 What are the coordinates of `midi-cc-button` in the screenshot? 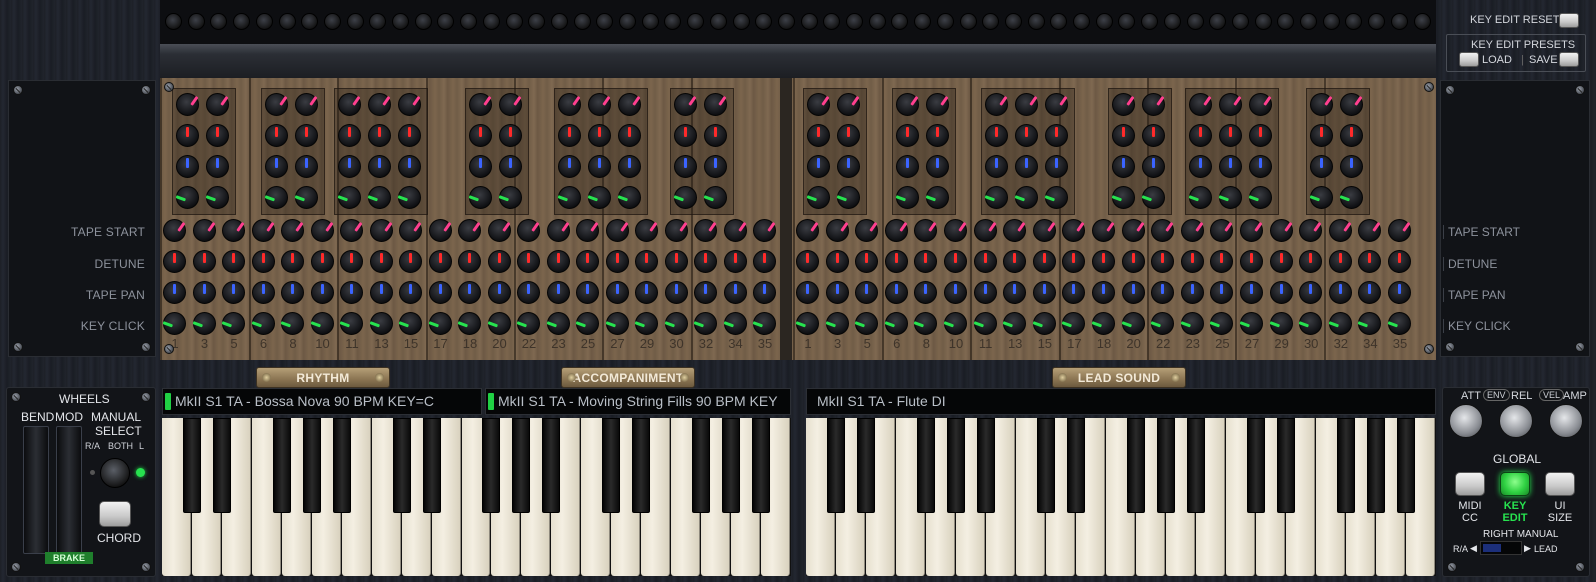 It's located at (1470, 484).